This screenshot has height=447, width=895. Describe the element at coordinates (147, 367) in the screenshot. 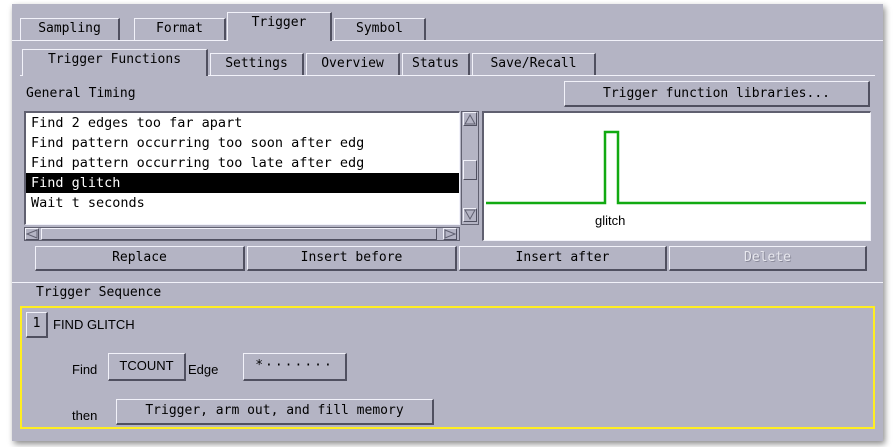

I see `tcount-selector: TCOUNT` at that location.